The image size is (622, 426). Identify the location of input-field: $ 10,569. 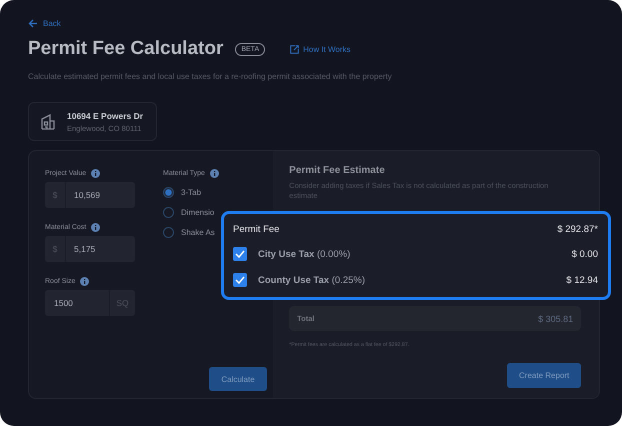
(90, 195).